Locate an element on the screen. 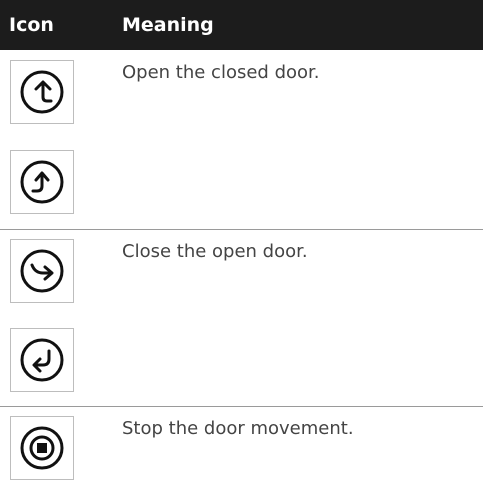 The width and height of the screenshot is (483, 497). door-stop-icon is located at coordinates (42, 448).